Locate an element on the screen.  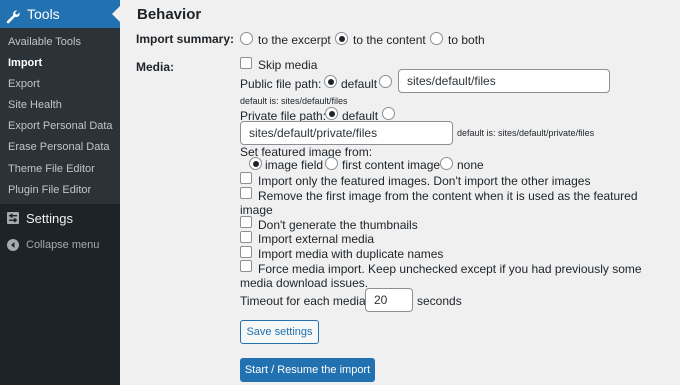
duplicate-names-checkbox is located at coordinates (246, 252).